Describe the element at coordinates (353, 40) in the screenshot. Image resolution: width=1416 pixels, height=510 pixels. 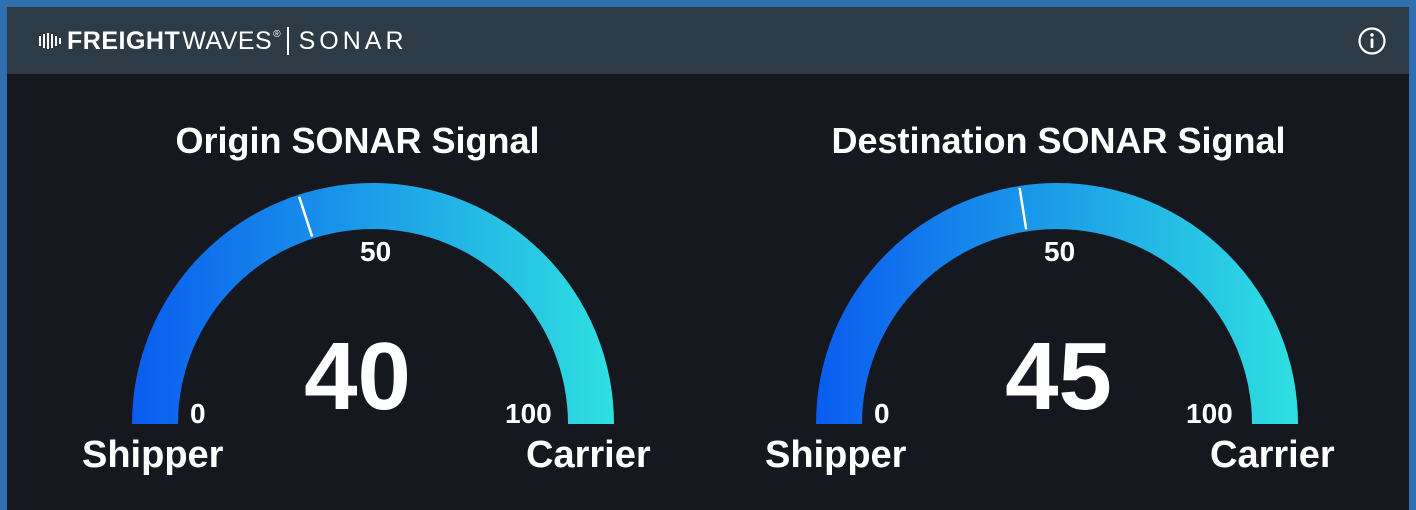
I see `brand-sonar: SONAR` at that location.